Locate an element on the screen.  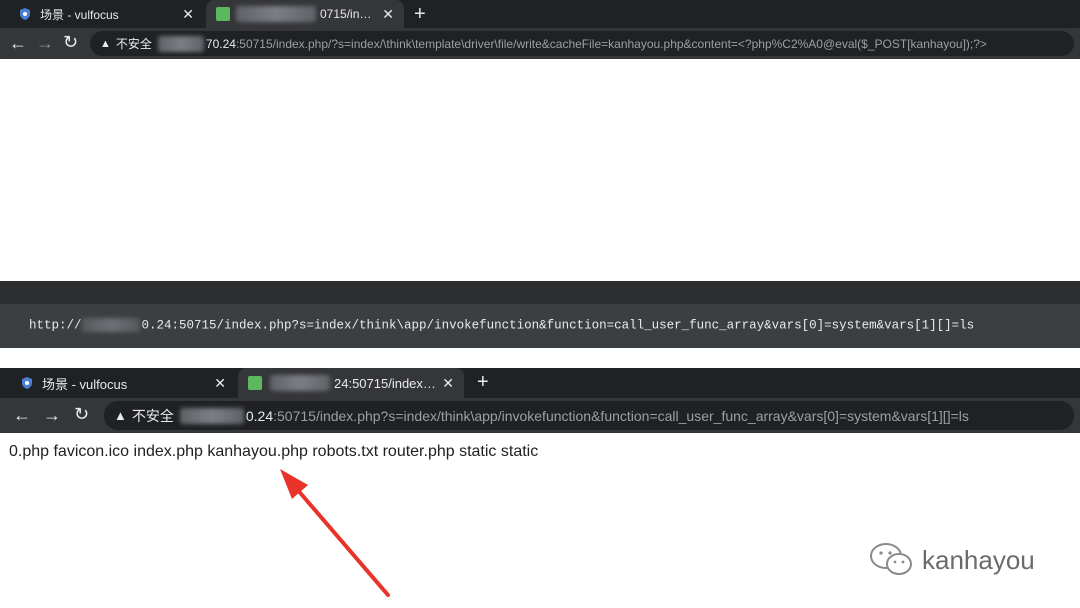
bottom-tab-indexphp: 24:50715/index.php ✕ is located at coordinates (351, 383).